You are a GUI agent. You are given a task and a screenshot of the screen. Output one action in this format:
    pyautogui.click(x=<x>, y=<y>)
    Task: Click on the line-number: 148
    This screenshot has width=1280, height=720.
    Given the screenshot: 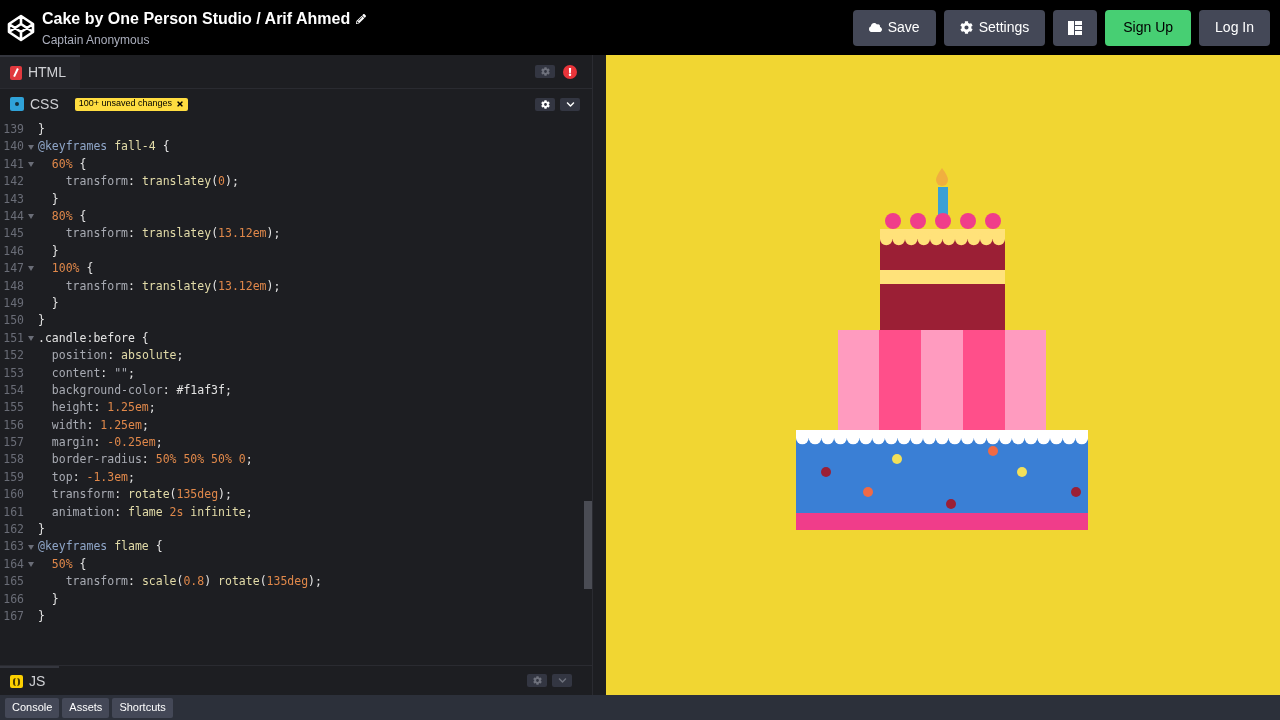 What is the action you would take?
    pyautogui.click(x=13, y=286)
    